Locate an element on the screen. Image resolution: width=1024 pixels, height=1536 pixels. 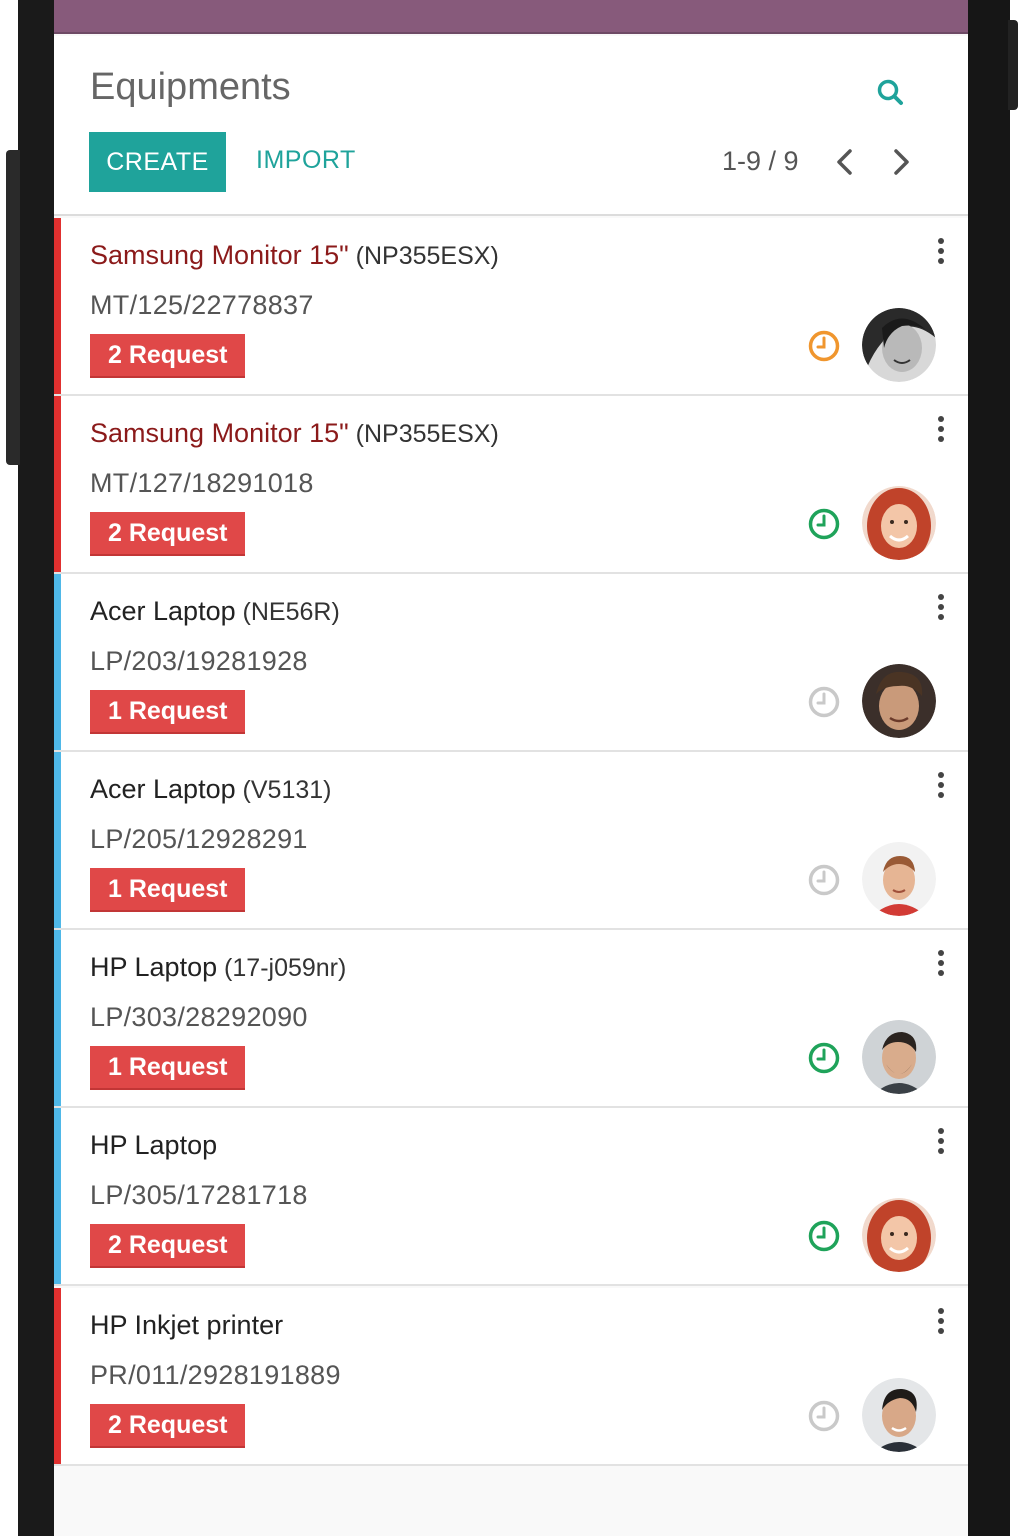
pager-value: 1-9 / 9 is located at coordinates (760, 161).